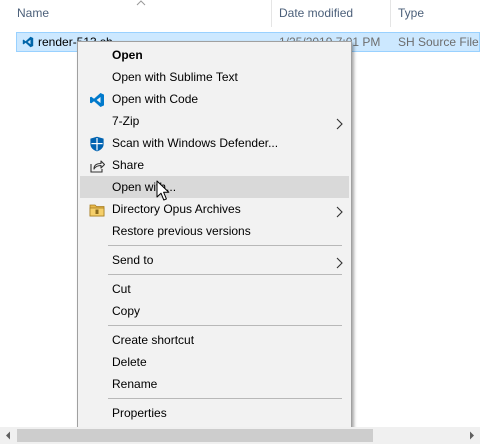  What do you see at coordinates (214, 99) in the screenshot?
I see `menu-item-open-with-code: Open with Code` at bounding box center [214, 99].